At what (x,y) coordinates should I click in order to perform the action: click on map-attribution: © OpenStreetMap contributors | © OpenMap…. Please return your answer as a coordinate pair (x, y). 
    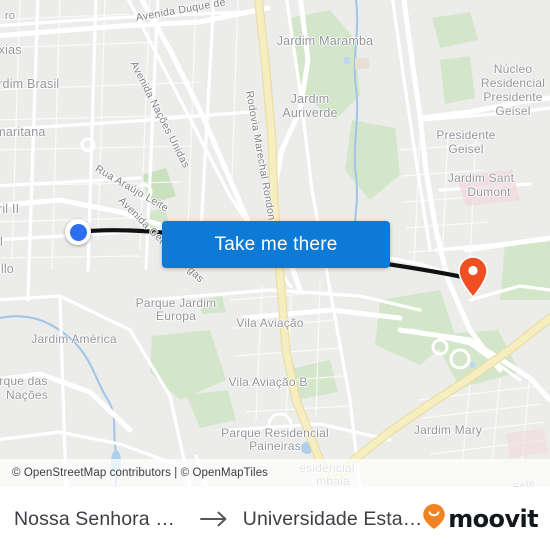
    Looking at the image, I should click on (275, 473).